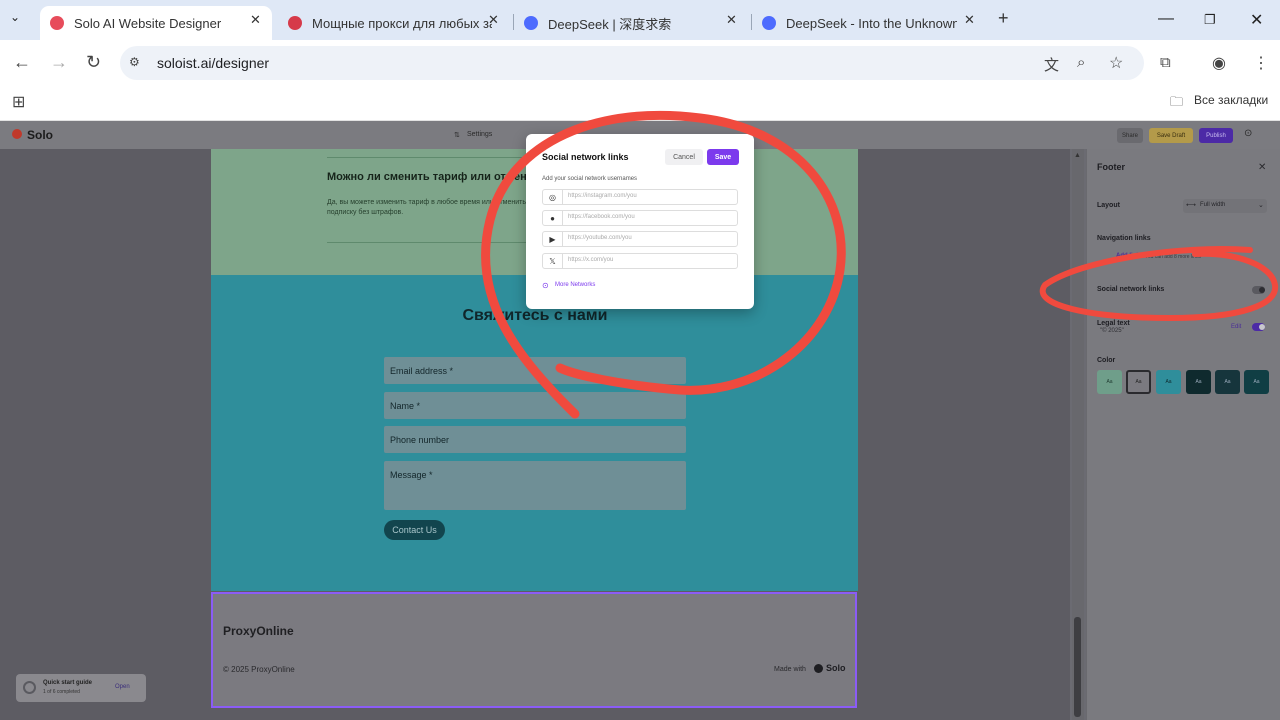 The width and height of the screenshot is (1280, 720). Describe the element at coordinates (457, 135) in the screenshot. I see `settings-icon: ⇅` at that location.